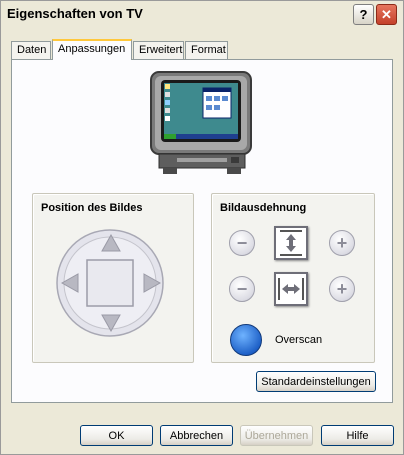 This screenshot has height=455, width=404. I want to click on title-bar: Eigenschaften von TV ? ✕, so click(202, 14).